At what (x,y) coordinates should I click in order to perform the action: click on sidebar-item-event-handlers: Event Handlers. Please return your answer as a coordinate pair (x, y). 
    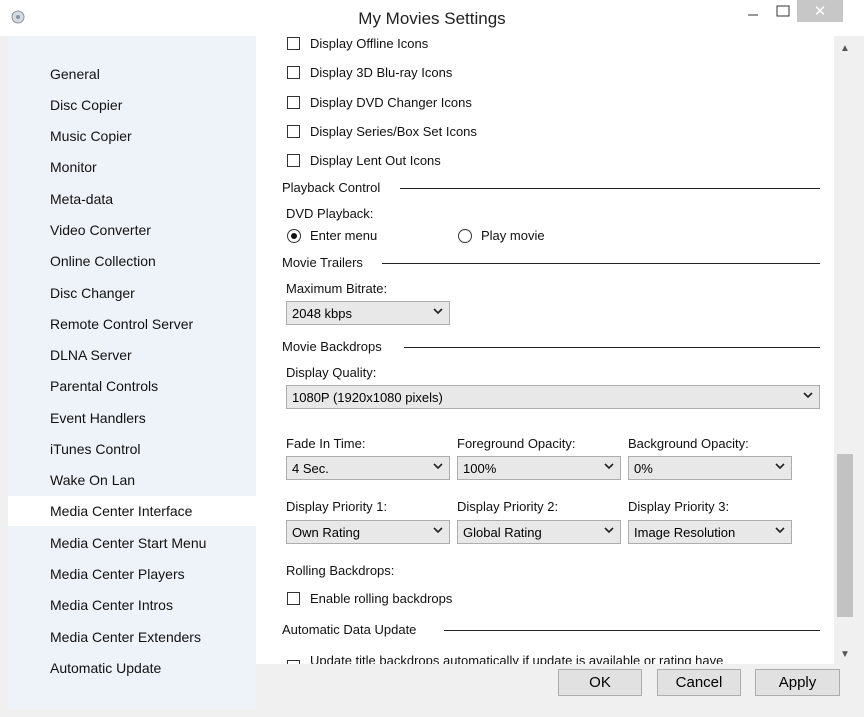
    Looking at the image, I should click on (132, 418).